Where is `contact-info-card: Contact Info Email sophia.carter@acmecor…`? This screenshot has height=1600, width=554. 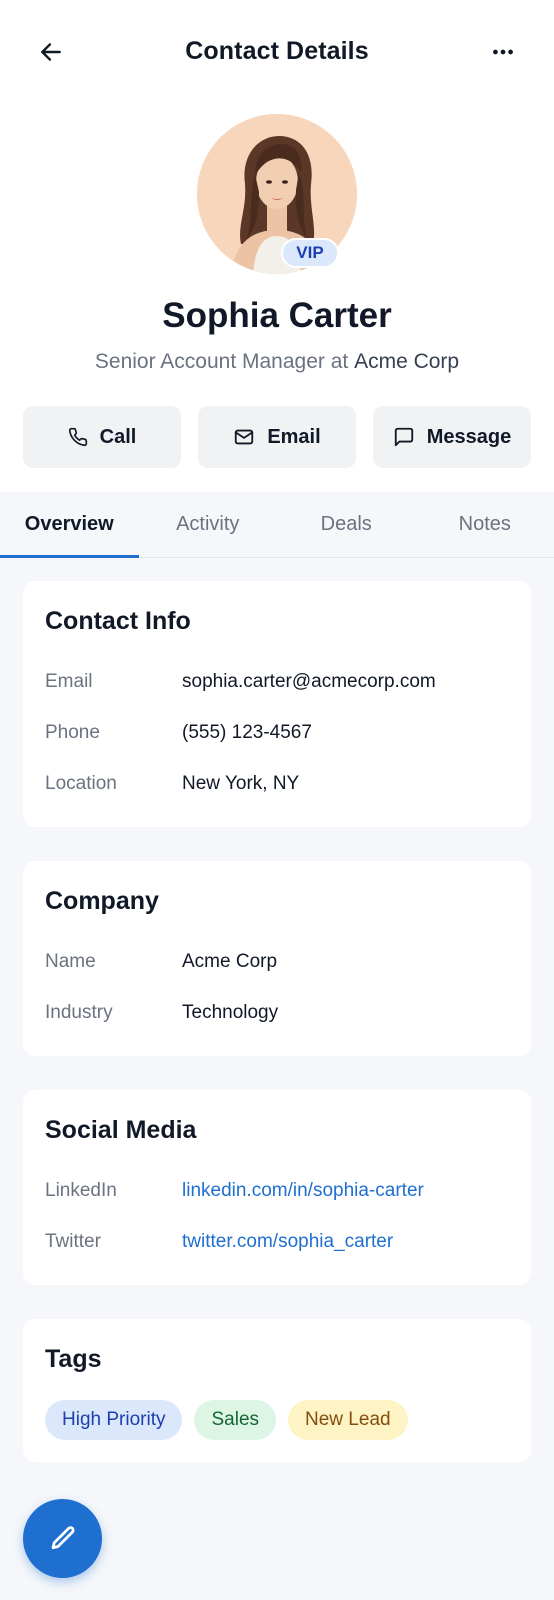
contact-info-card: Contact Info Email sophia.carter@acmecor… is located at coordinates (277, 704).